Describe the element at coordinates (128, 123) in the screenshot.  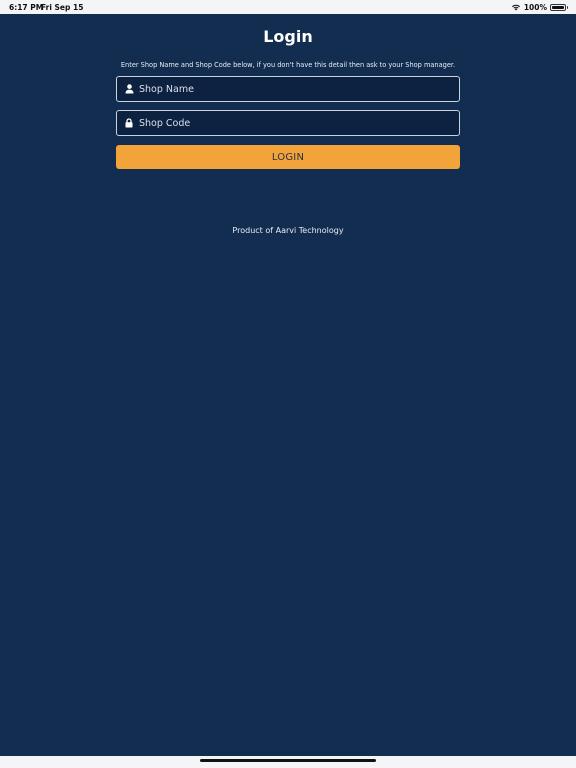
I see `lock-icon` at that location.